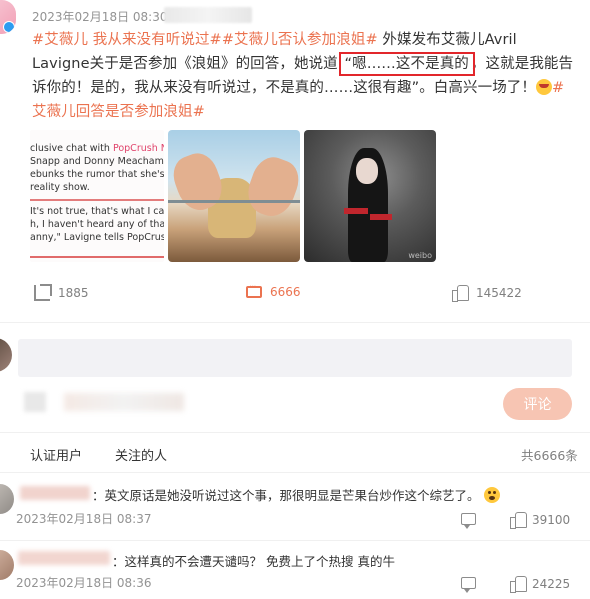 The image size is (590, 599). I want to click on filter-verified-users: 认证用户, so click(56, 454).